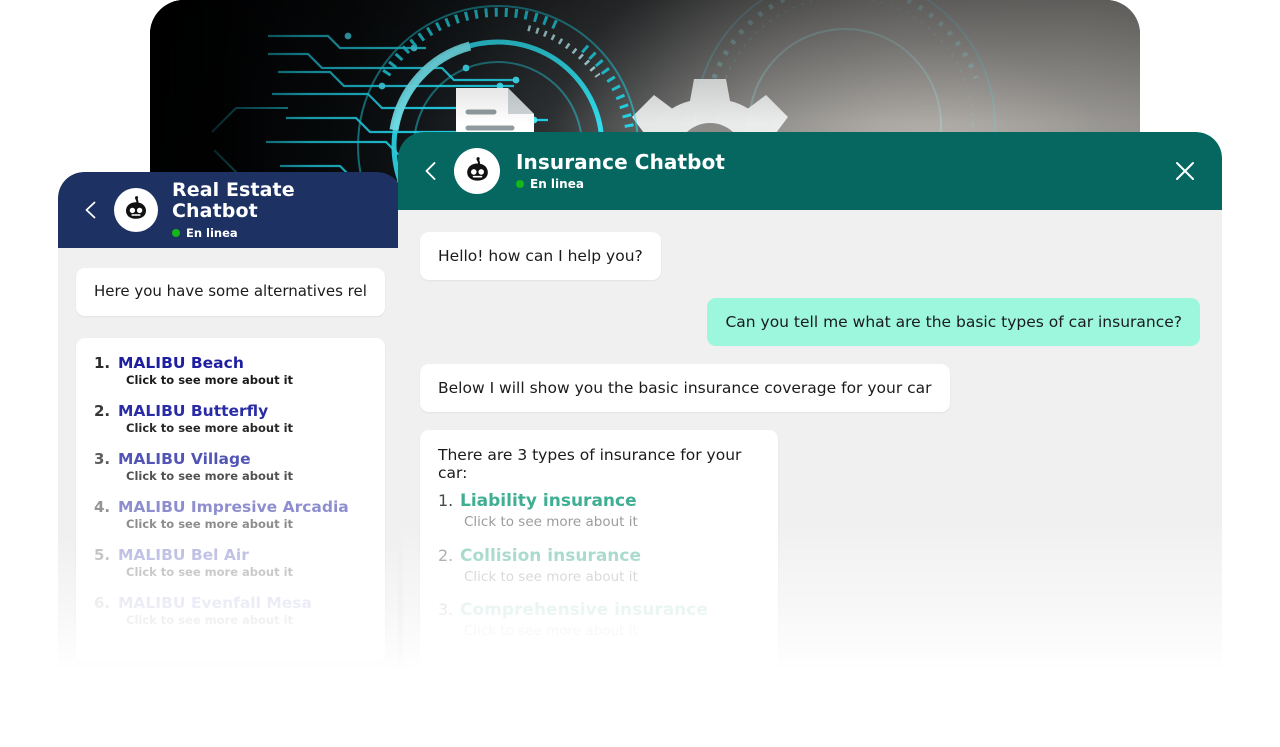  I want to click on real-estate-header-text: Real Estate Chatbot En linea, so click(278, 209).